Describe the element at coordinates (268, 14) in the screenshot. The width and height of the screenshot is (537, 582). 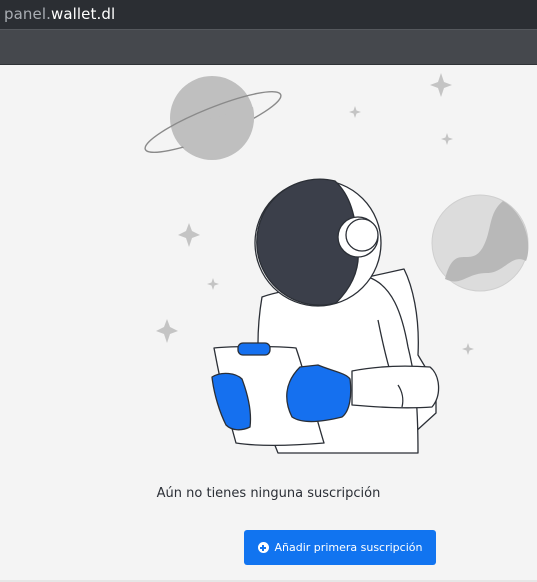
I see `address-bar: panel.wallet.dl` at that location.